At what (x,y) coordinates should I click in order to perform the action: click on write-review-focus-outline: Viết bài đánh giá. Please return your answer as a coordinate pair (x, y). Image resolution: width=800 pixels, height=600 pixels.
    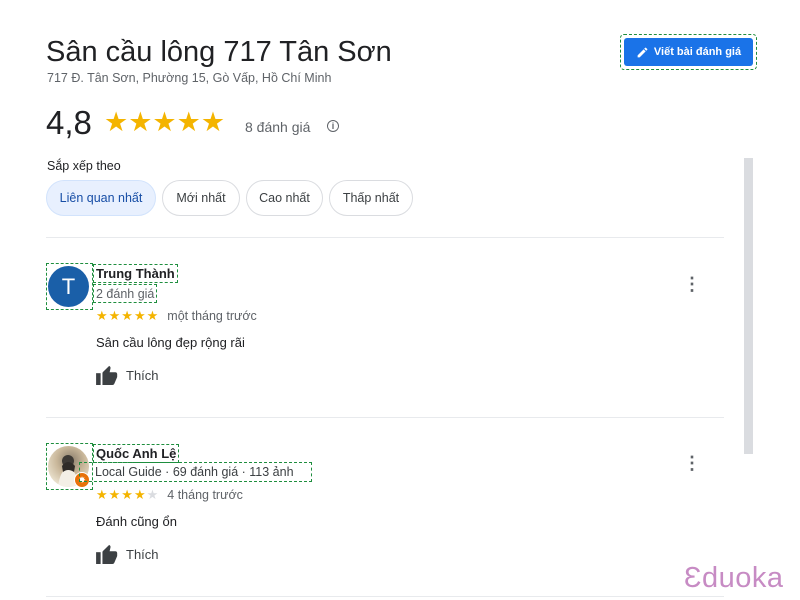
    Looking at the image, I should click on (688, 52).